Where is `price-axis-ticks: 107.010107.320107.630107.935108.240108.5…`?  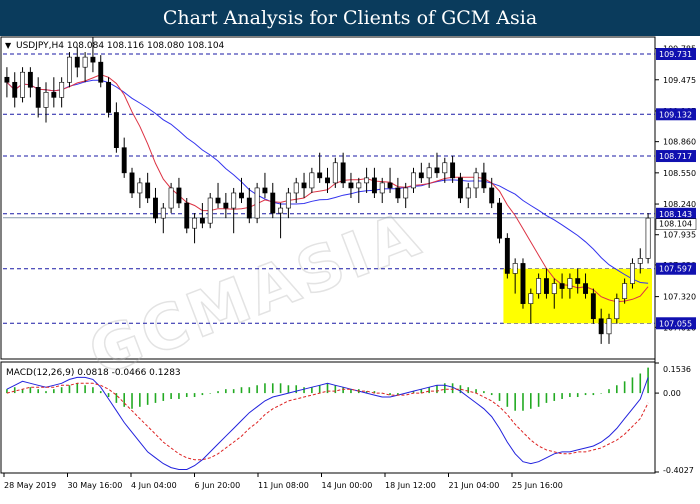
price-axis-ticks: 107.010107.320107.630107.935108.240108.5… is located at coordinates (675, 188).